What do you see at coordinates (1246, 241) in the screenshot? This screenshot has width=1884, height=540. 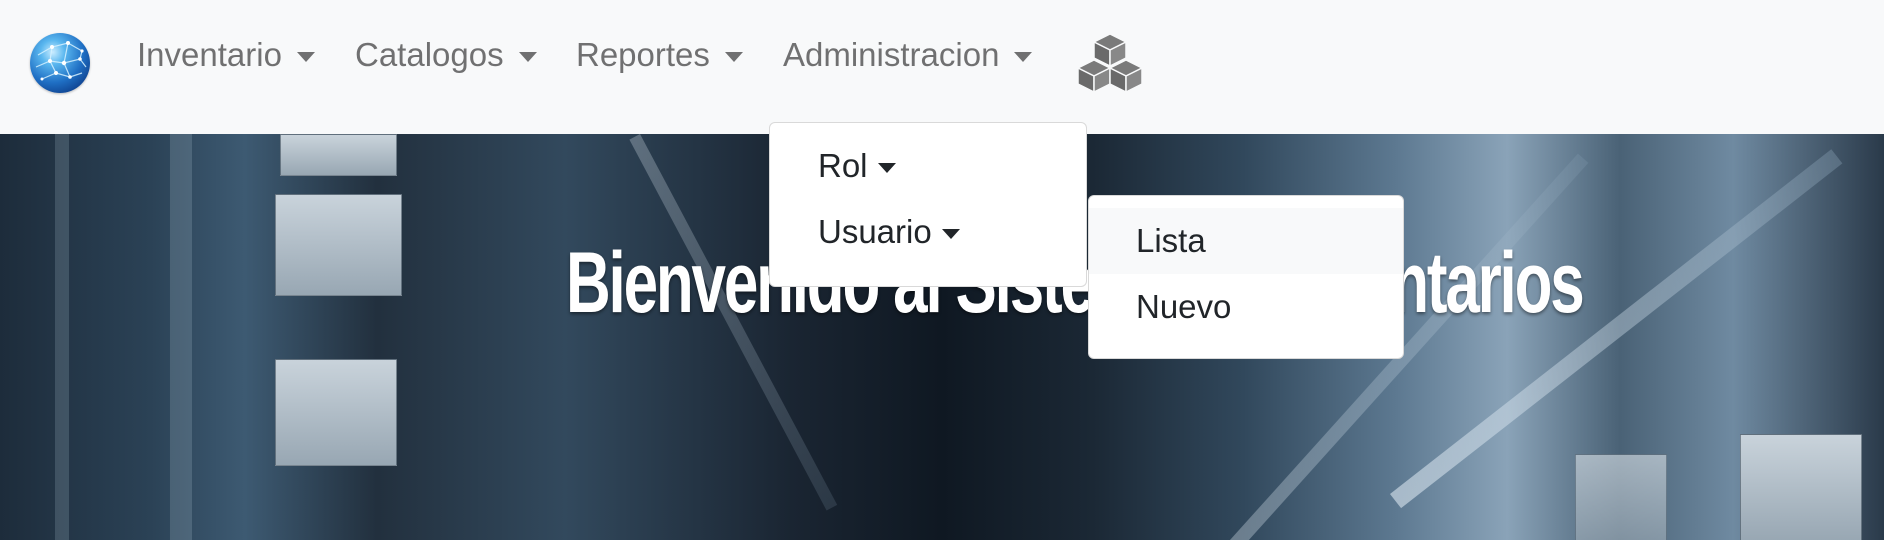 I see `menu-item-lista: Lista` at bounding box center [1246, 241].